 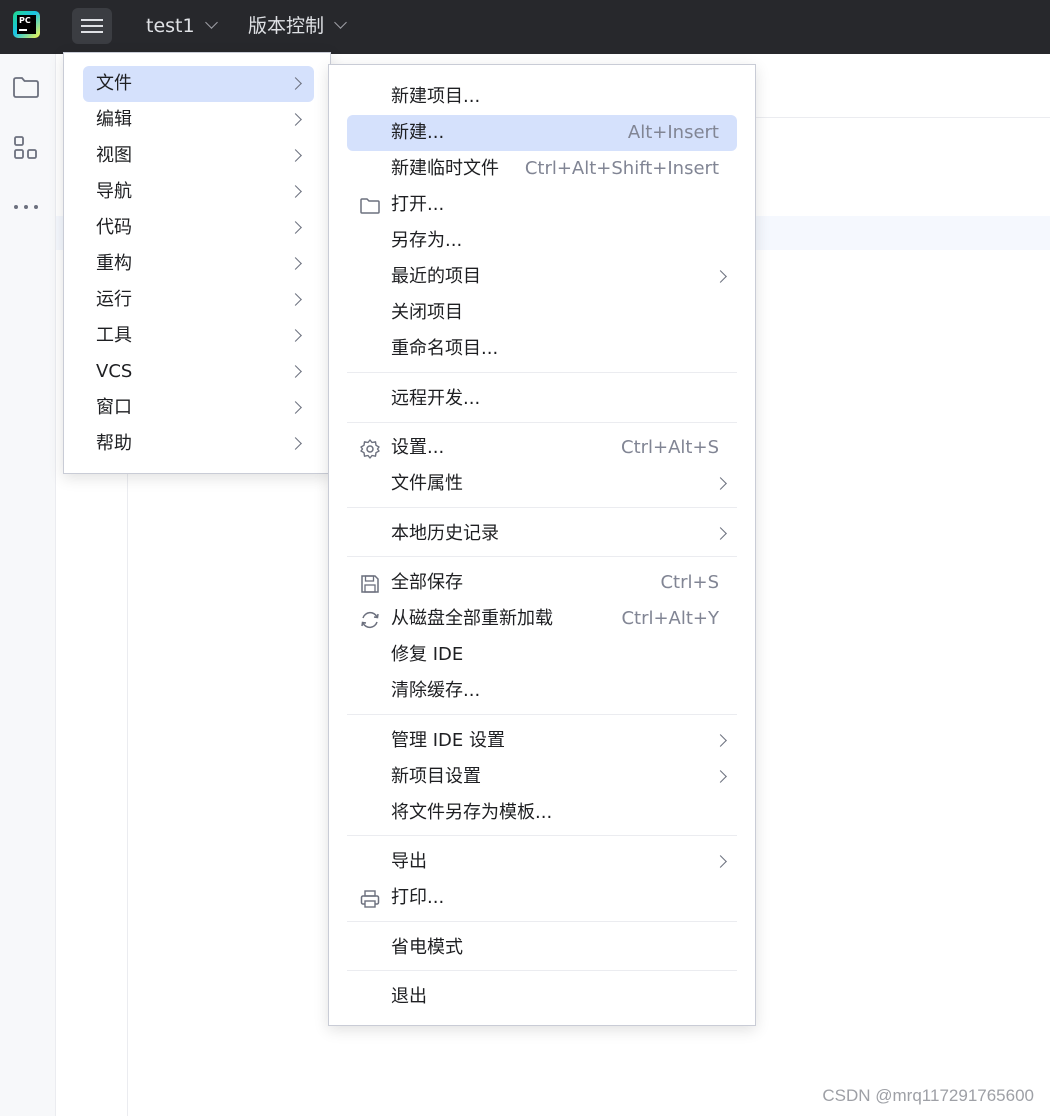 What do you see at coordinates (670, 618) in the screenshot?
I see `shortcut-label: Ctrl+Alt+Y` at bounding box center [670, 618].